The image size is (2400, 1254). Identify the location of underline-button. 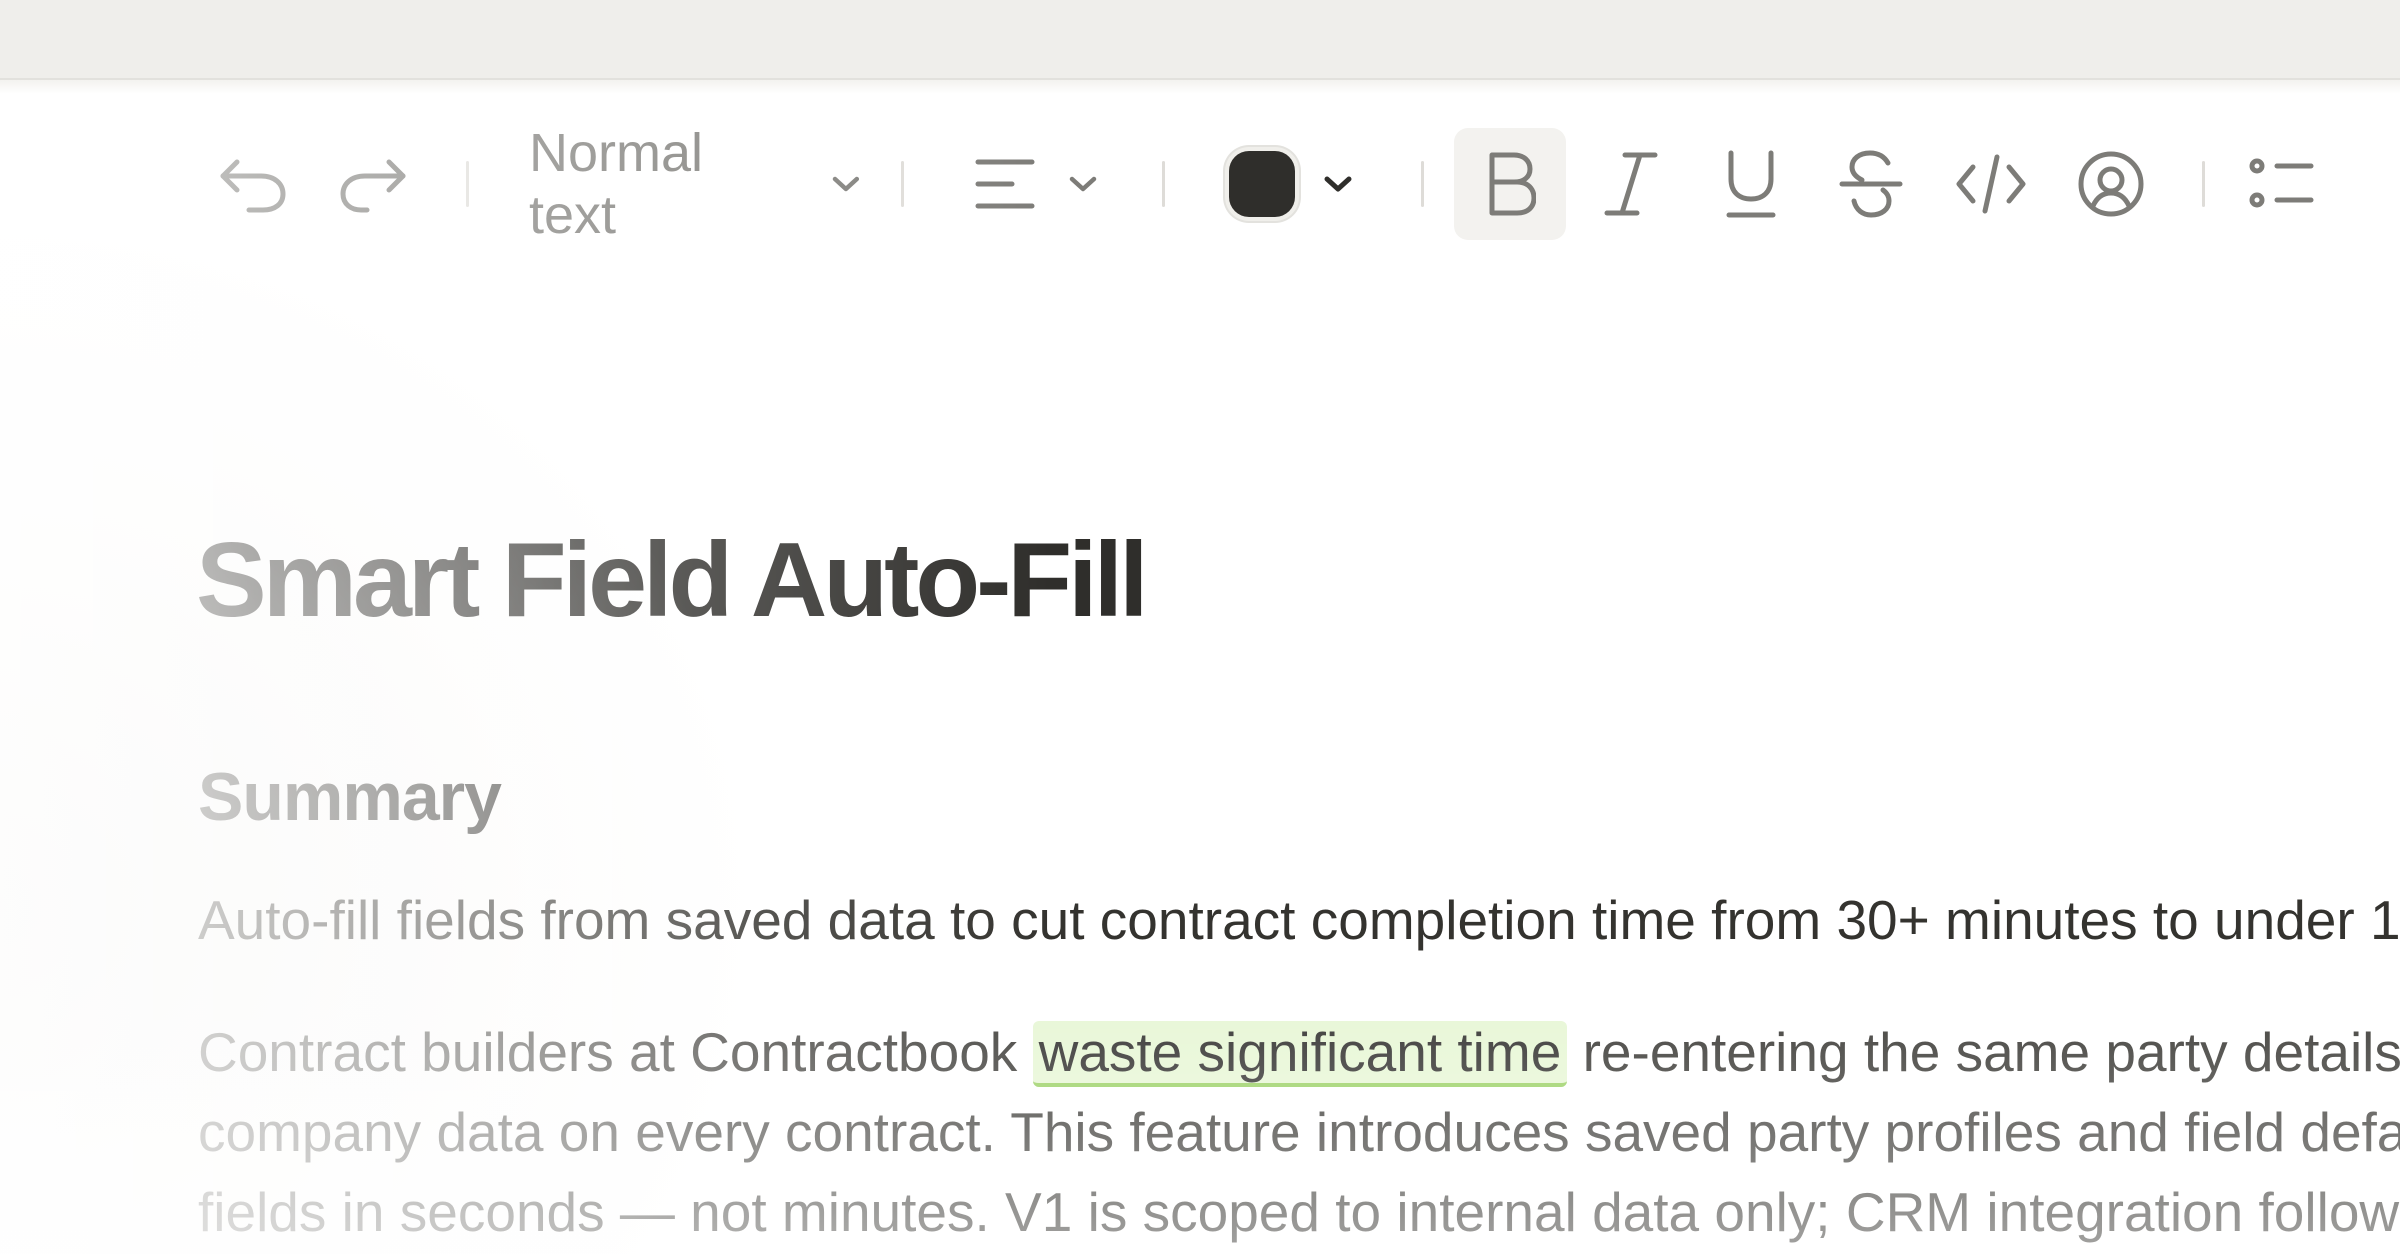
(1751, 184).